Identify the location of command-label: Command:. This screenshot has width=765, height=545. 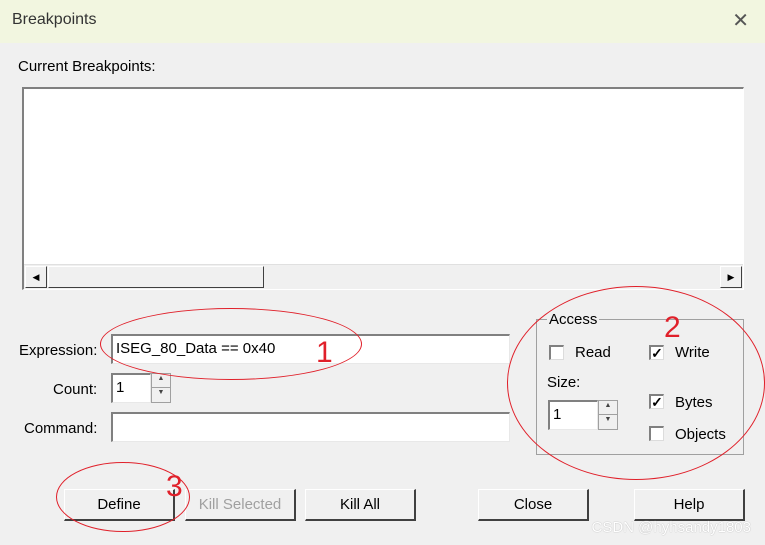
(61, 428).